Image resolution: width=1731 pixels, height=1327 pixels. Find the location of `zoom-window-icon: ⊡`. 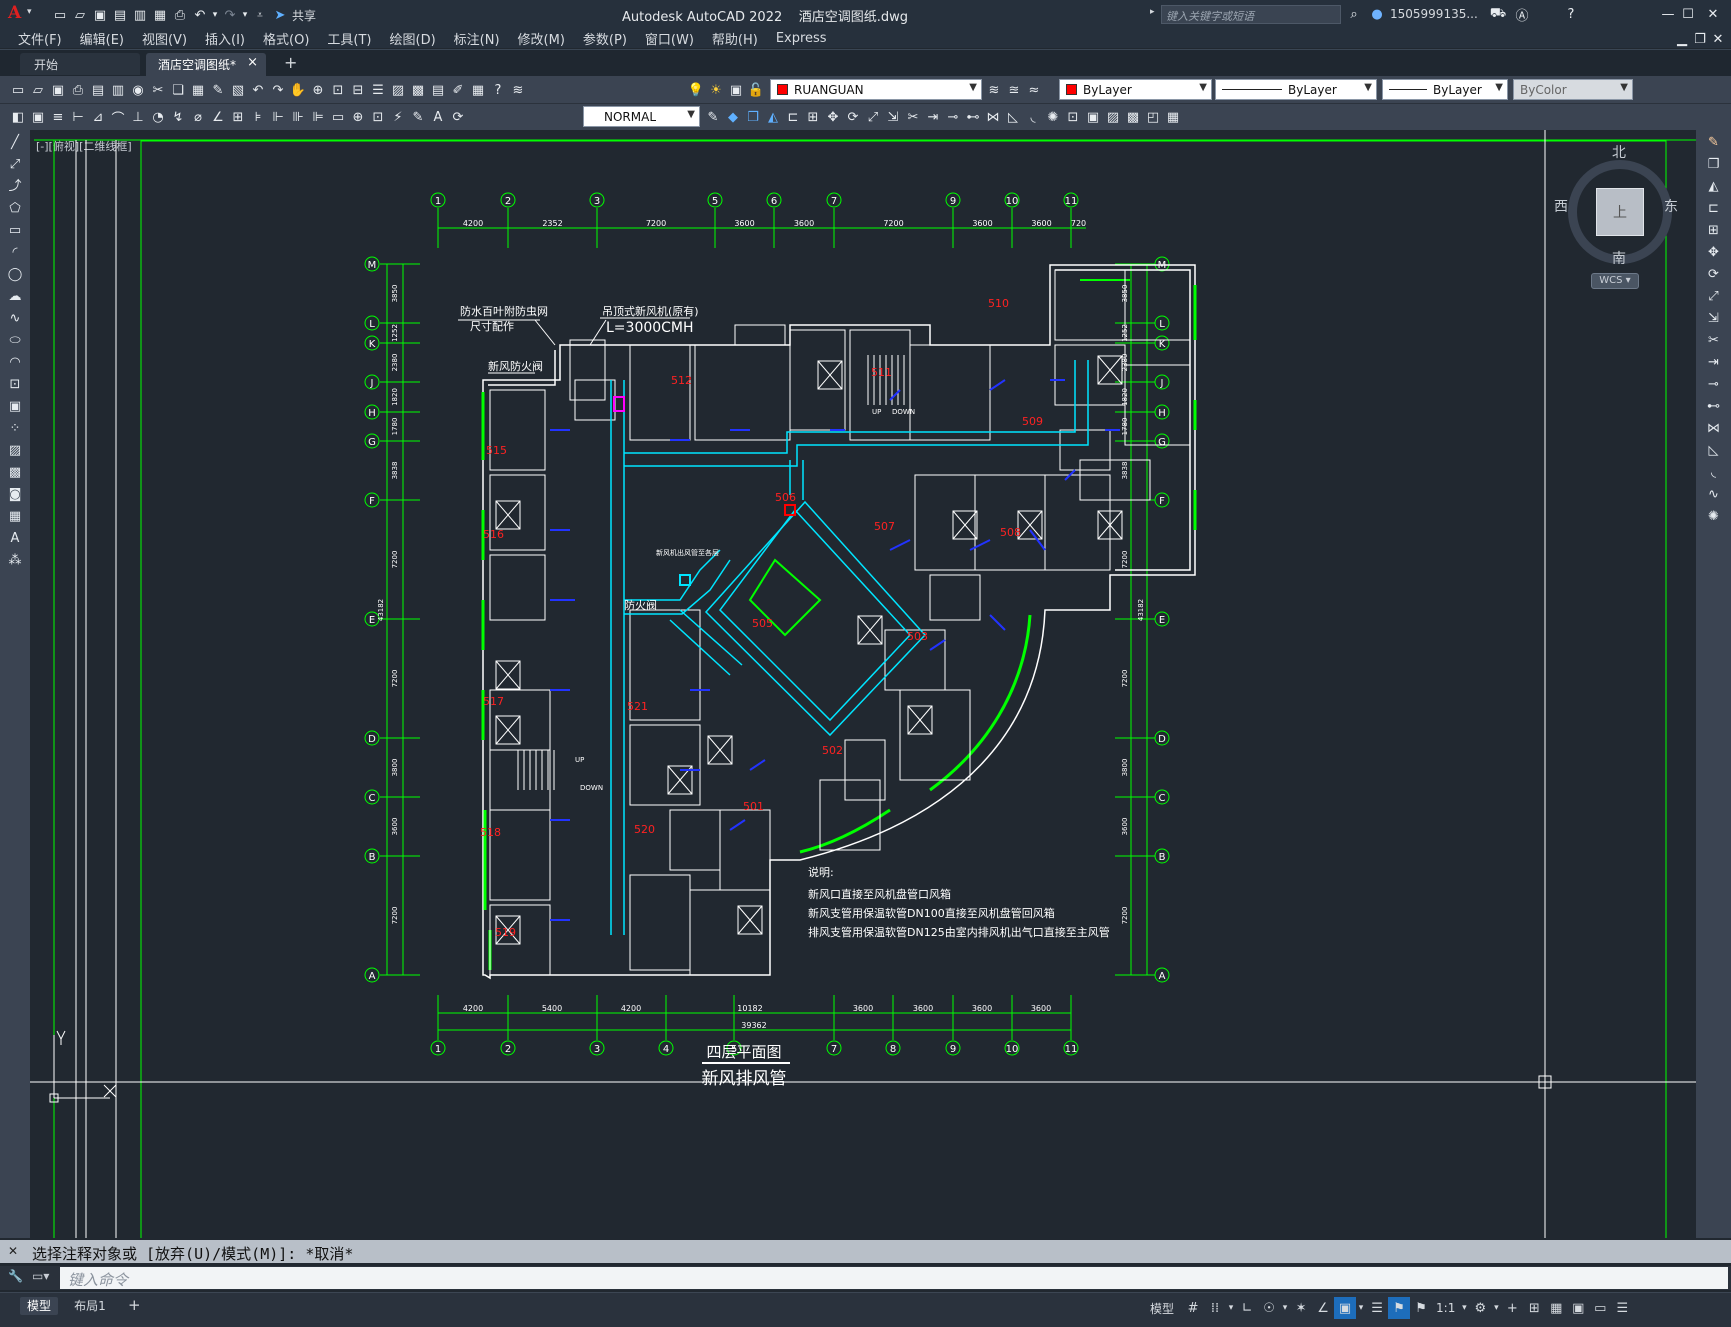

zoom-window-icon: ⊡ is located at coordinates (338, 90).